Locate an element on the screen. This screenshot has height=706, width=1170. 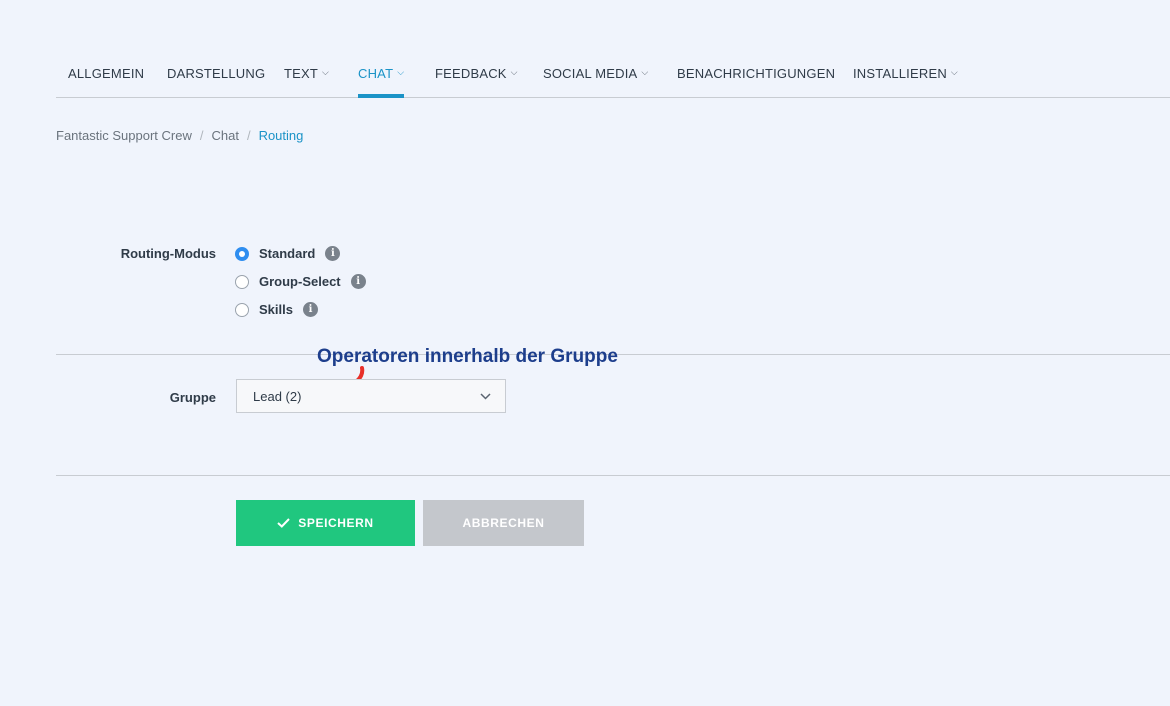
section-divider is located at coordinates (613, 475).